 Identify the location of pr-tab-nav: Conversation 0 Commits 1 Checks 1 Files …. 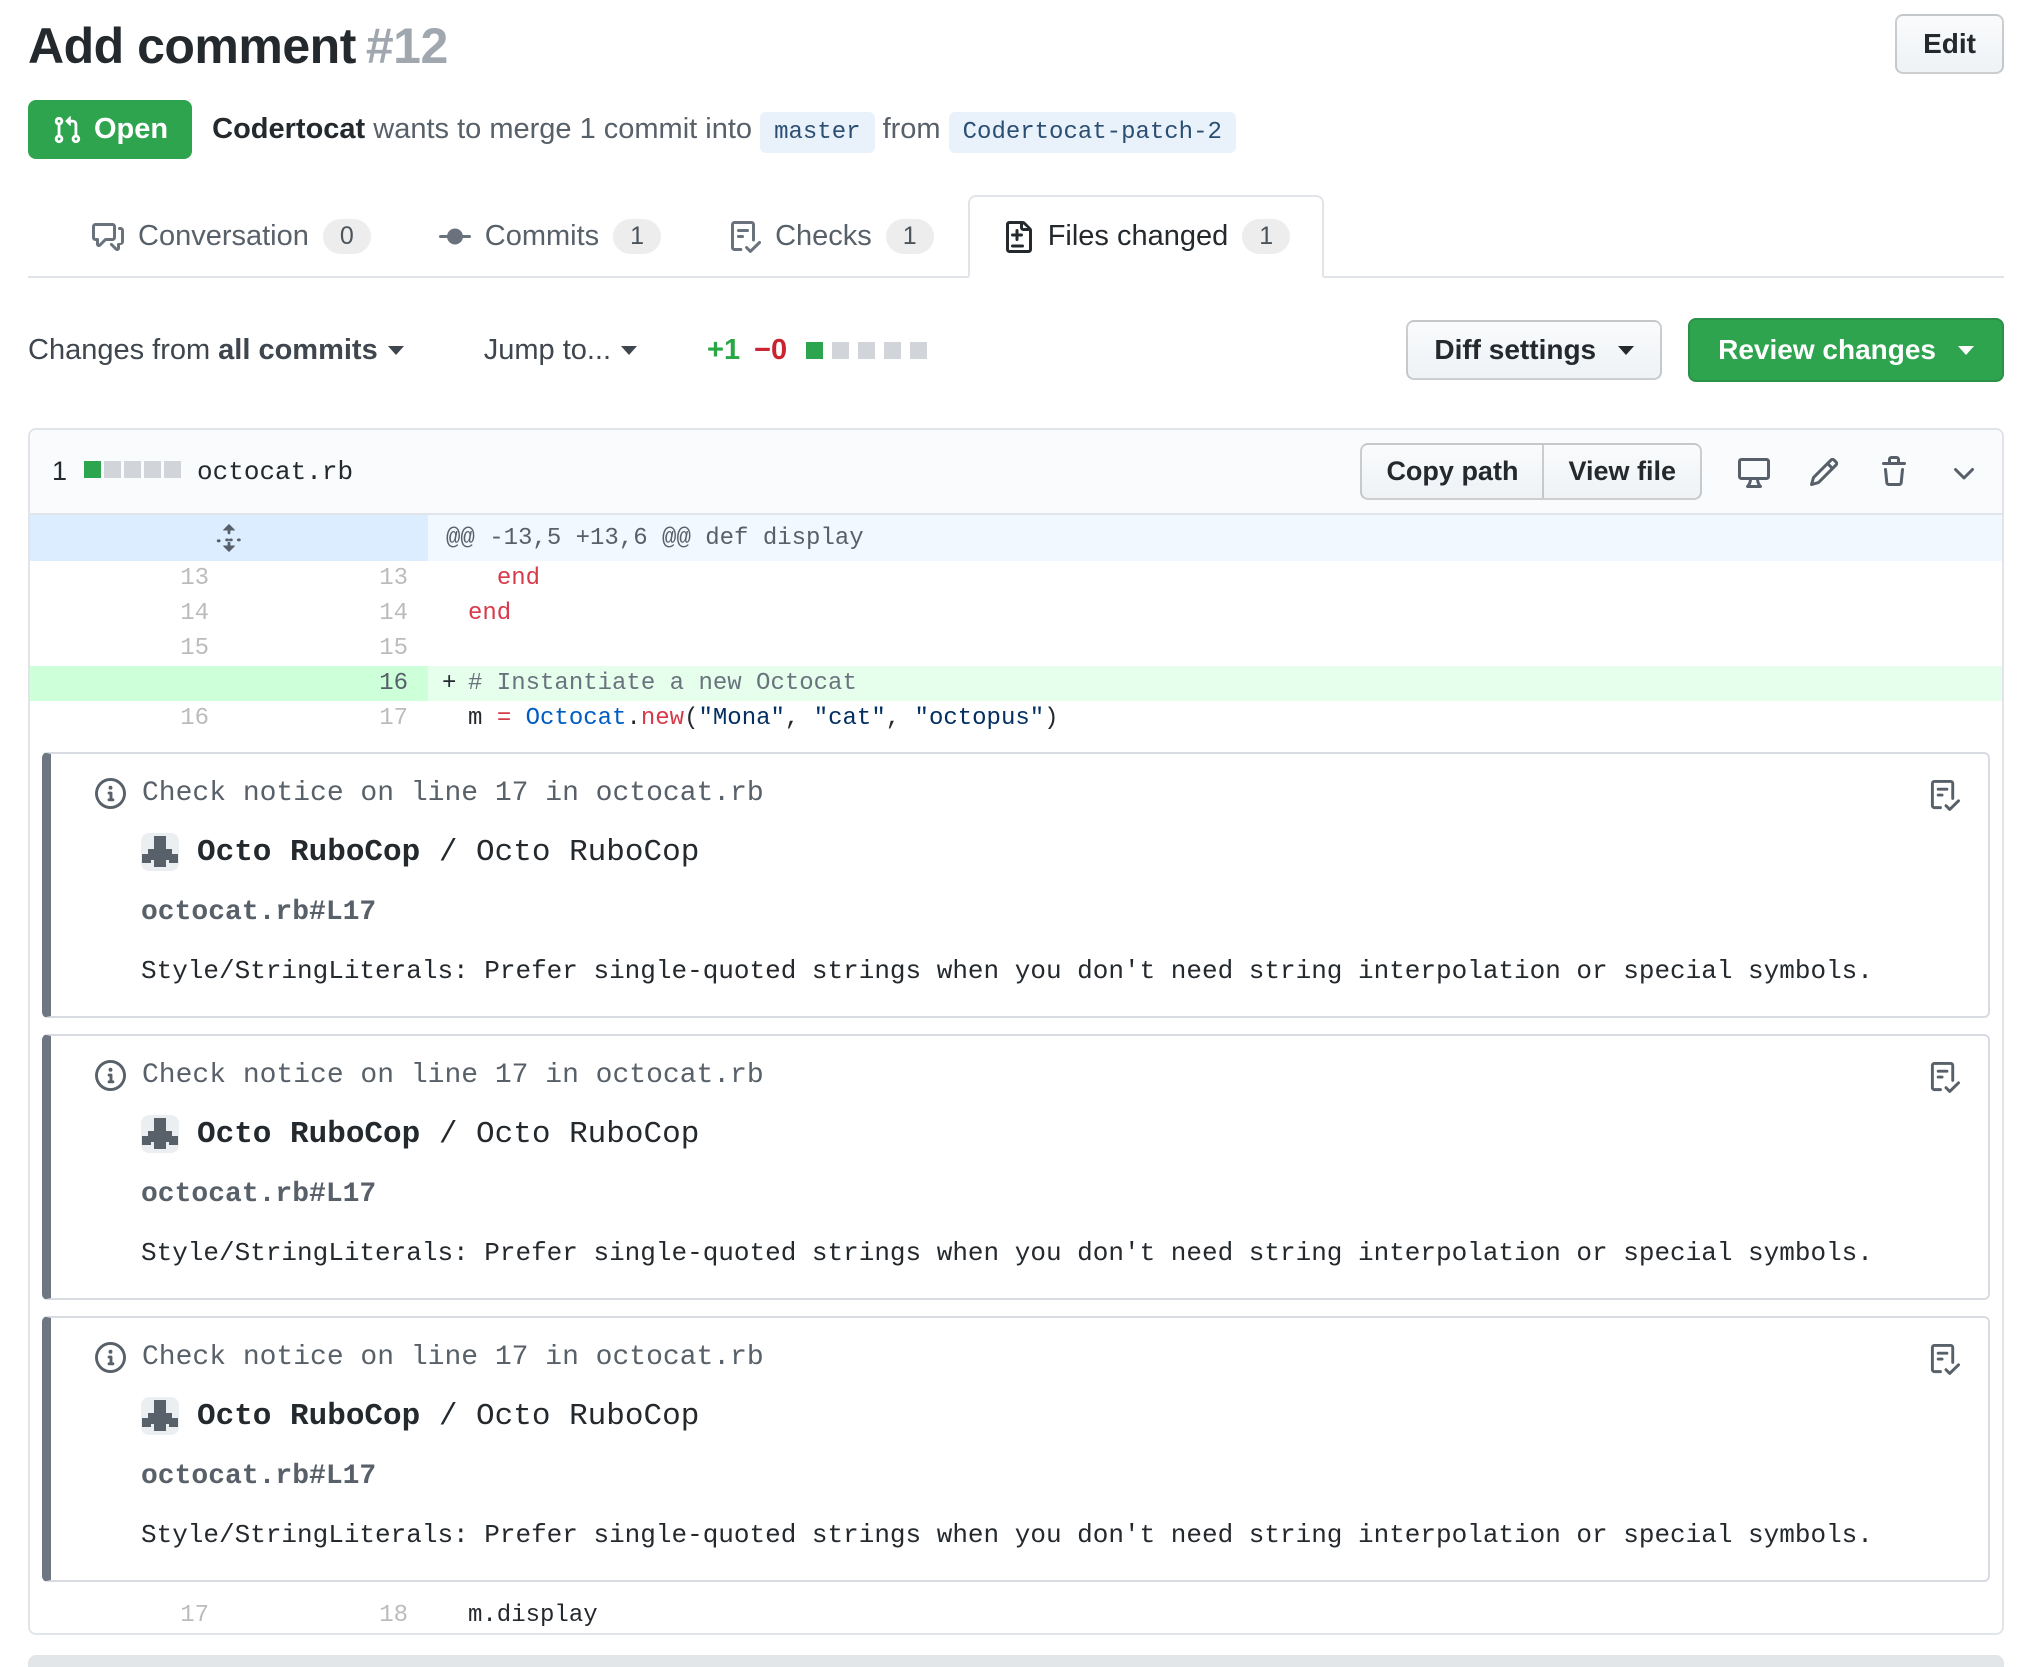
(1016, 236).